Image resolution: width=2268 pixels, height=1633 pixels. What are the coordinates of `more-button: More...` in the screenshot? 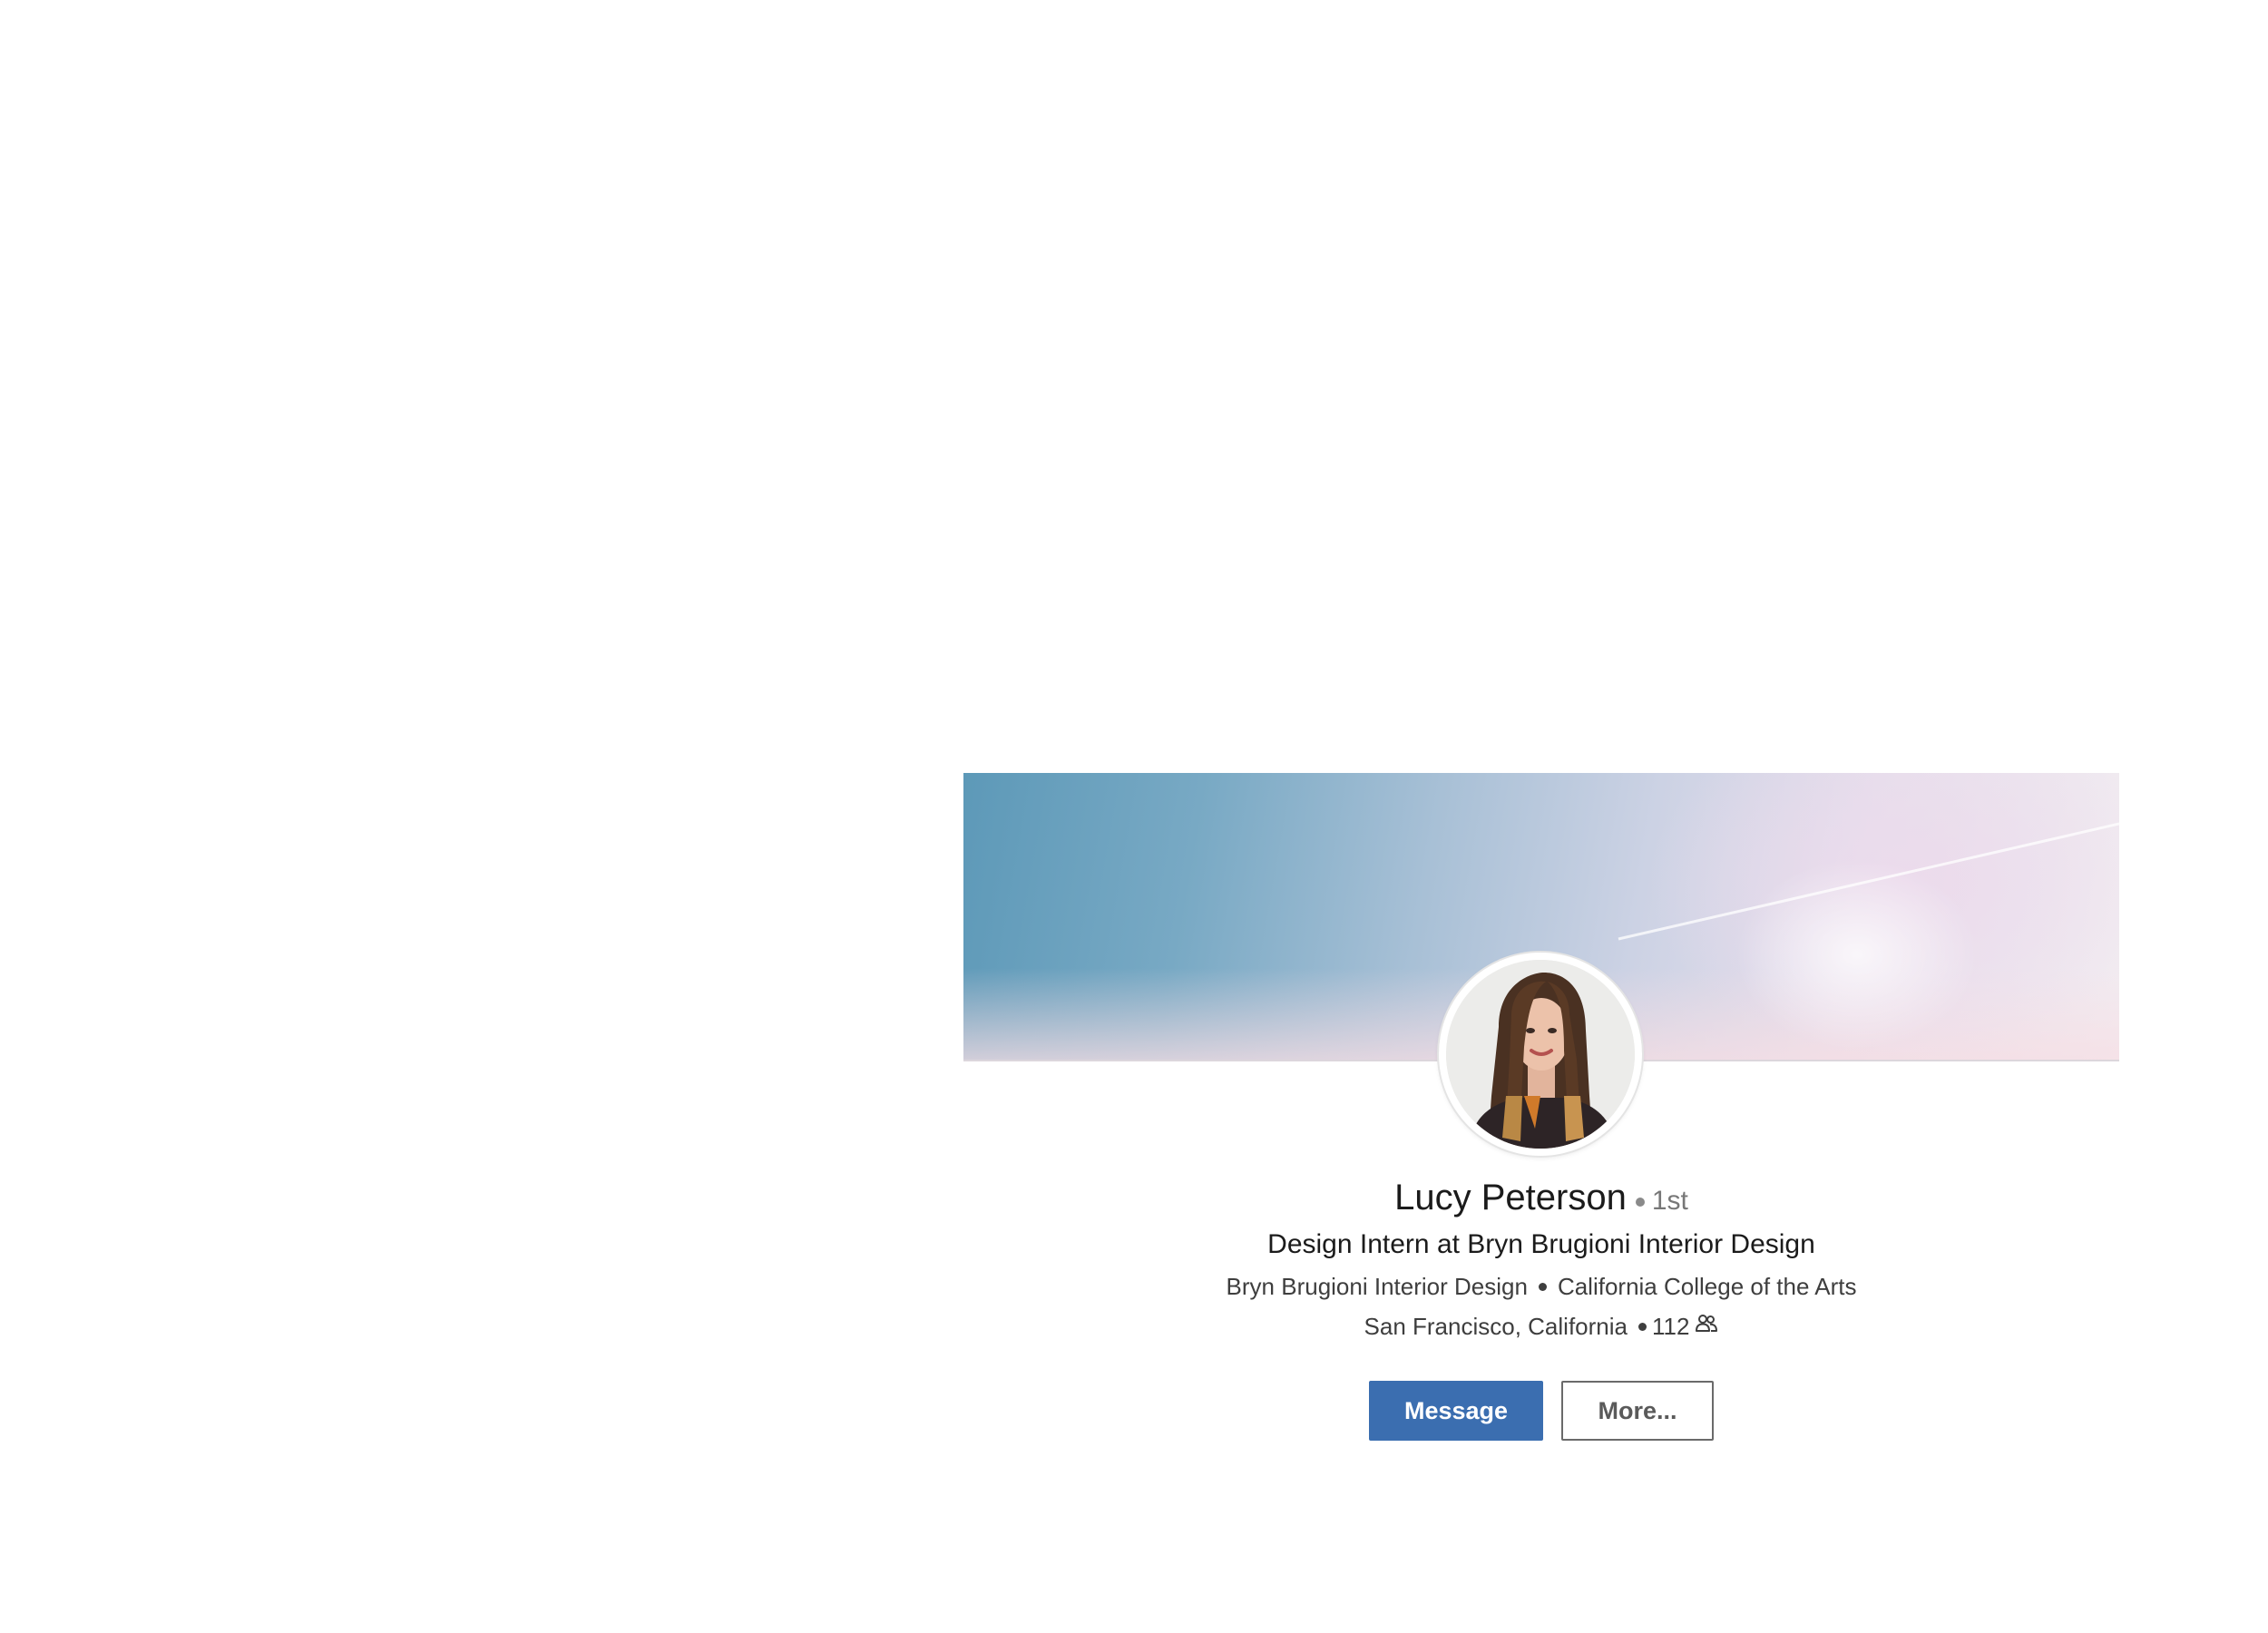 It's located at (1638, 1411).